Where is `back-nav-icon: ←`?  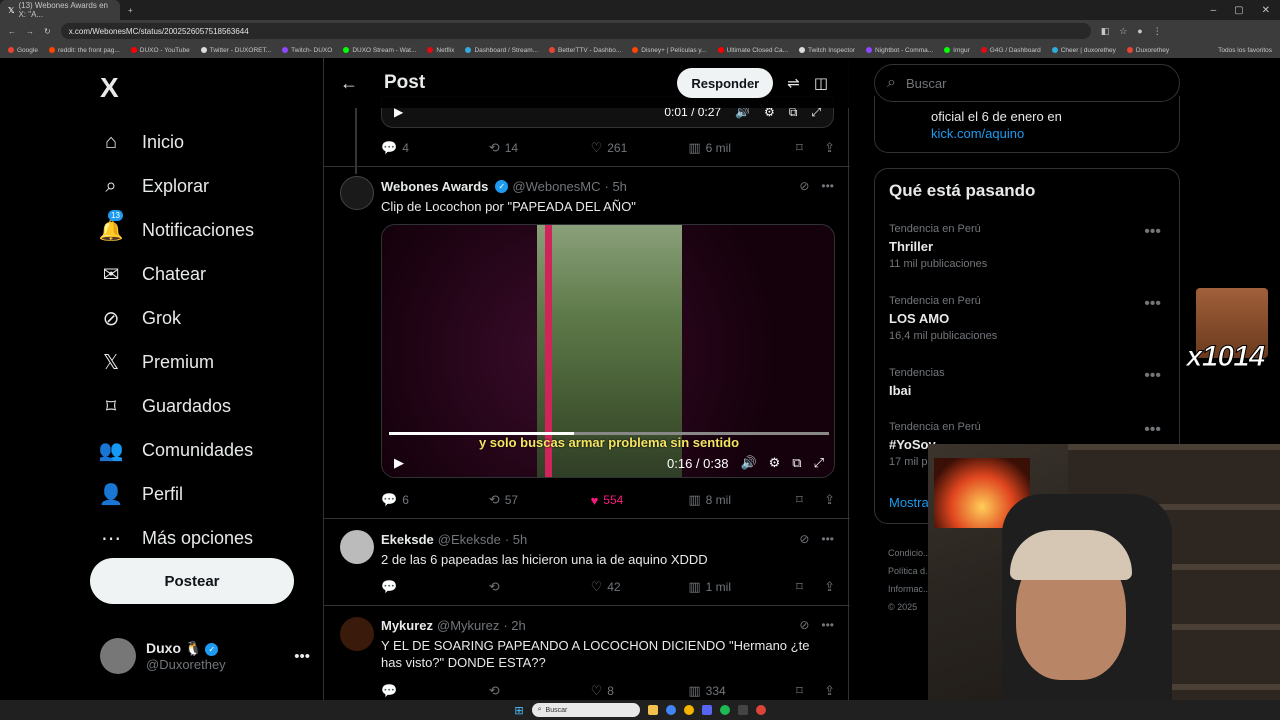 back-nav-icon: ← is located at coordinates (12, 31).